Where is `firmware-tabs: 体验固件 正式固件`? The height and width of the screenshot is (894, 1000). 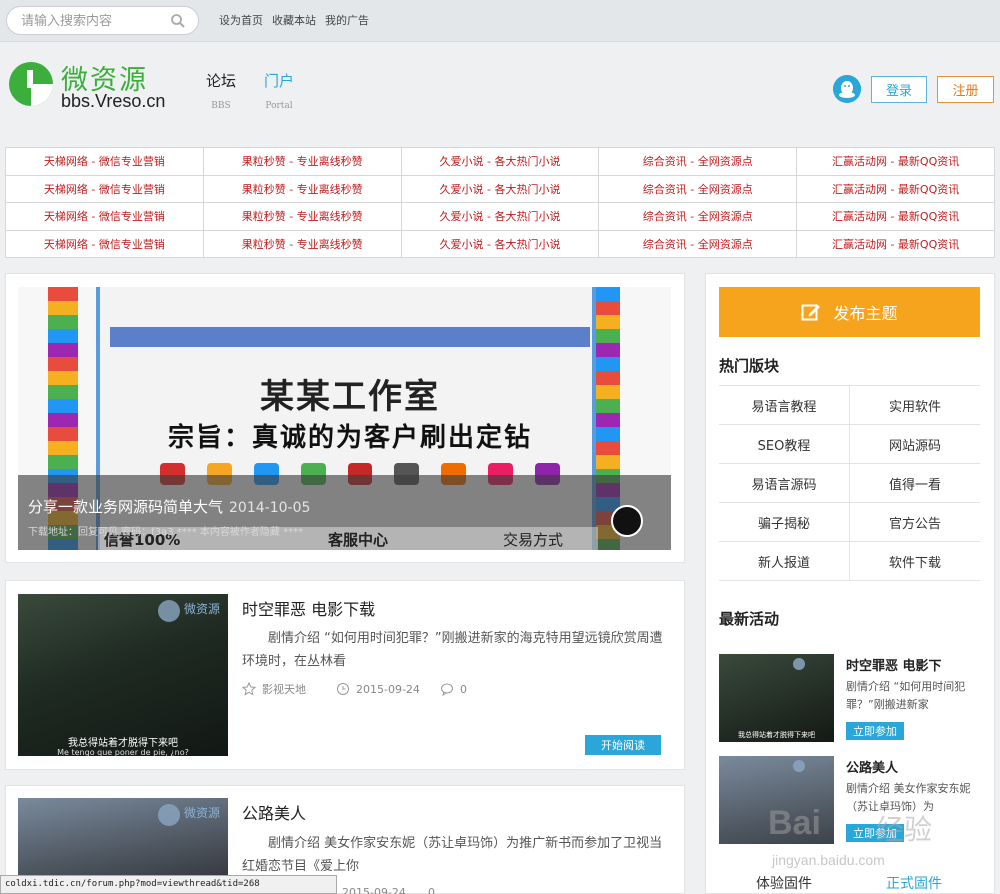 firmware-tabs: 体验固件 正式固件 is located at coordinates (849, 883).